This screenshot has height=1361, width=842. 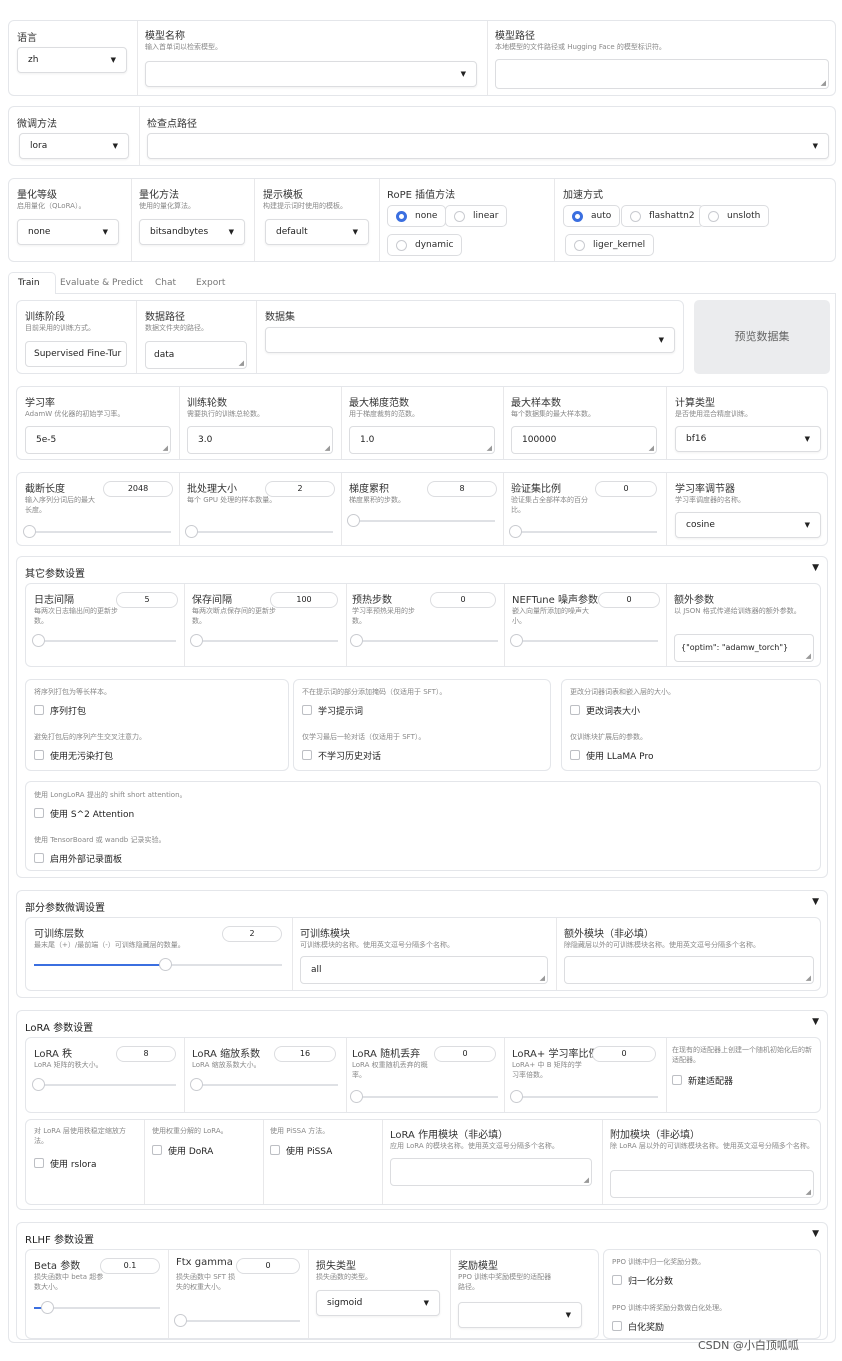 I want to click on ppo-whiten-checkbox: 白化奖励, so click(x=638, y=1326).